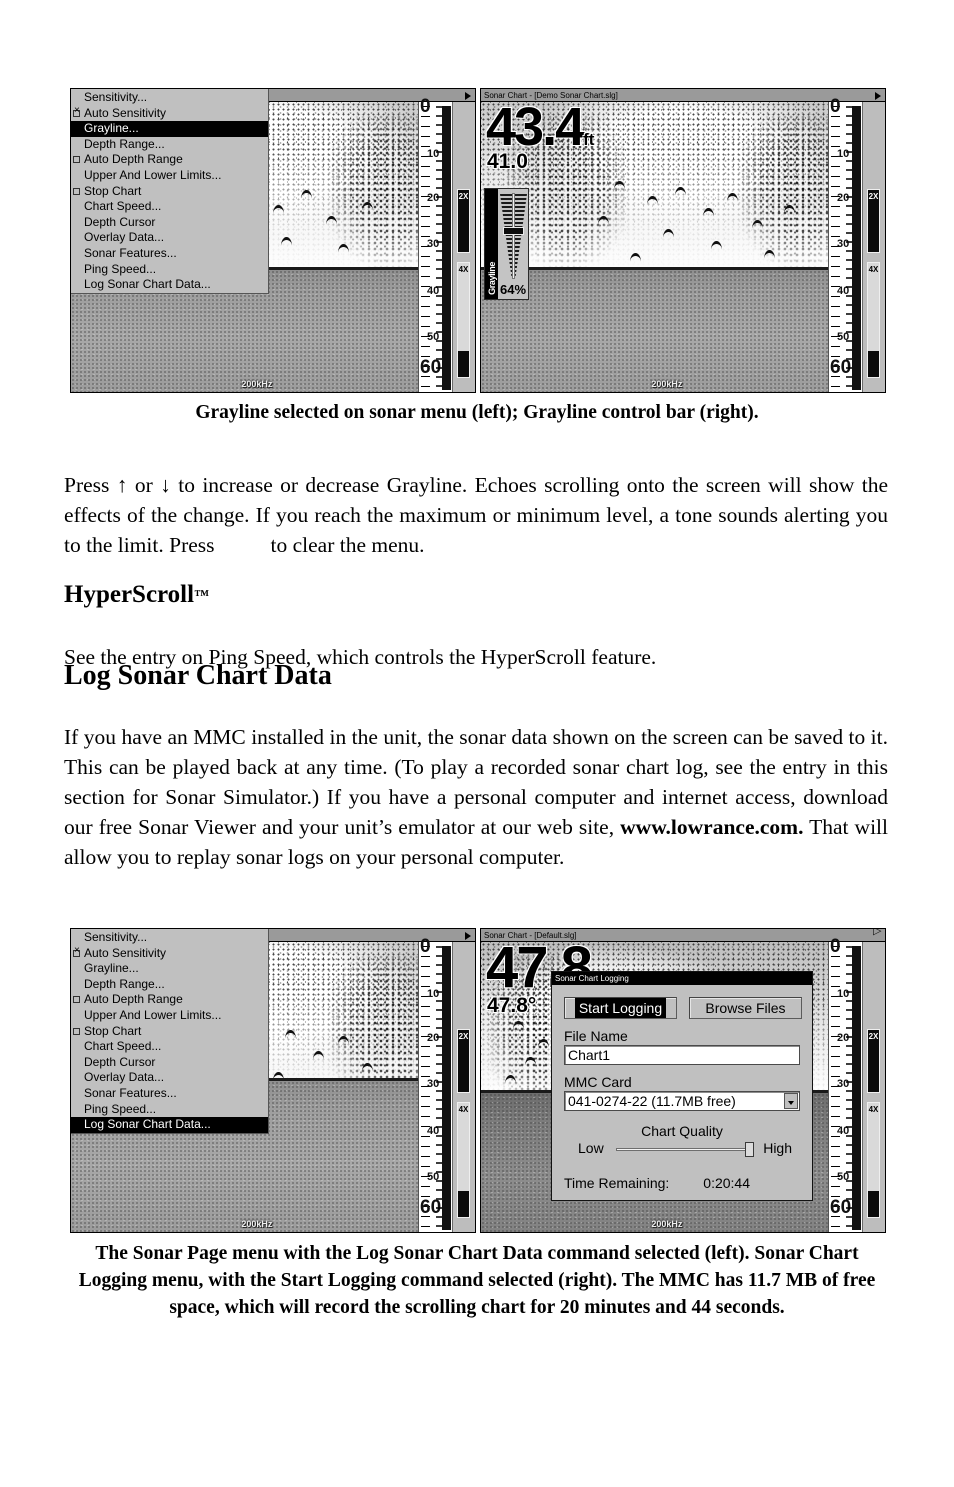 The height and width of the screenshot is (1487, 954). Describe the element at coordinates (591, 1148) in the screenshot. I see `chart-quality-low-label: Low` at that location.